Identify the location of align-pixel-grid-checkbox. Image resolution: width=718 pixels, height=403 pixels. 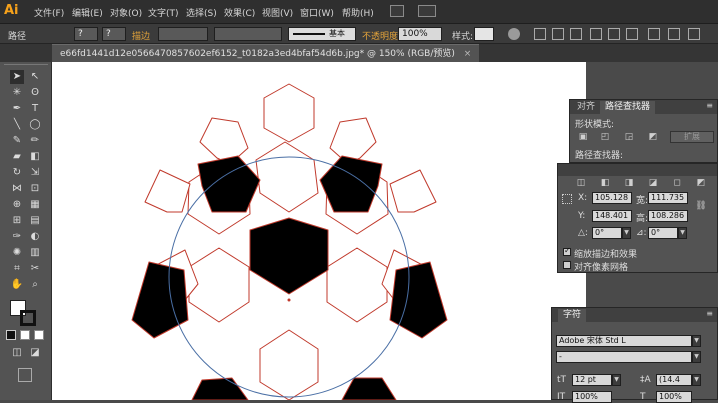
(567, 265).